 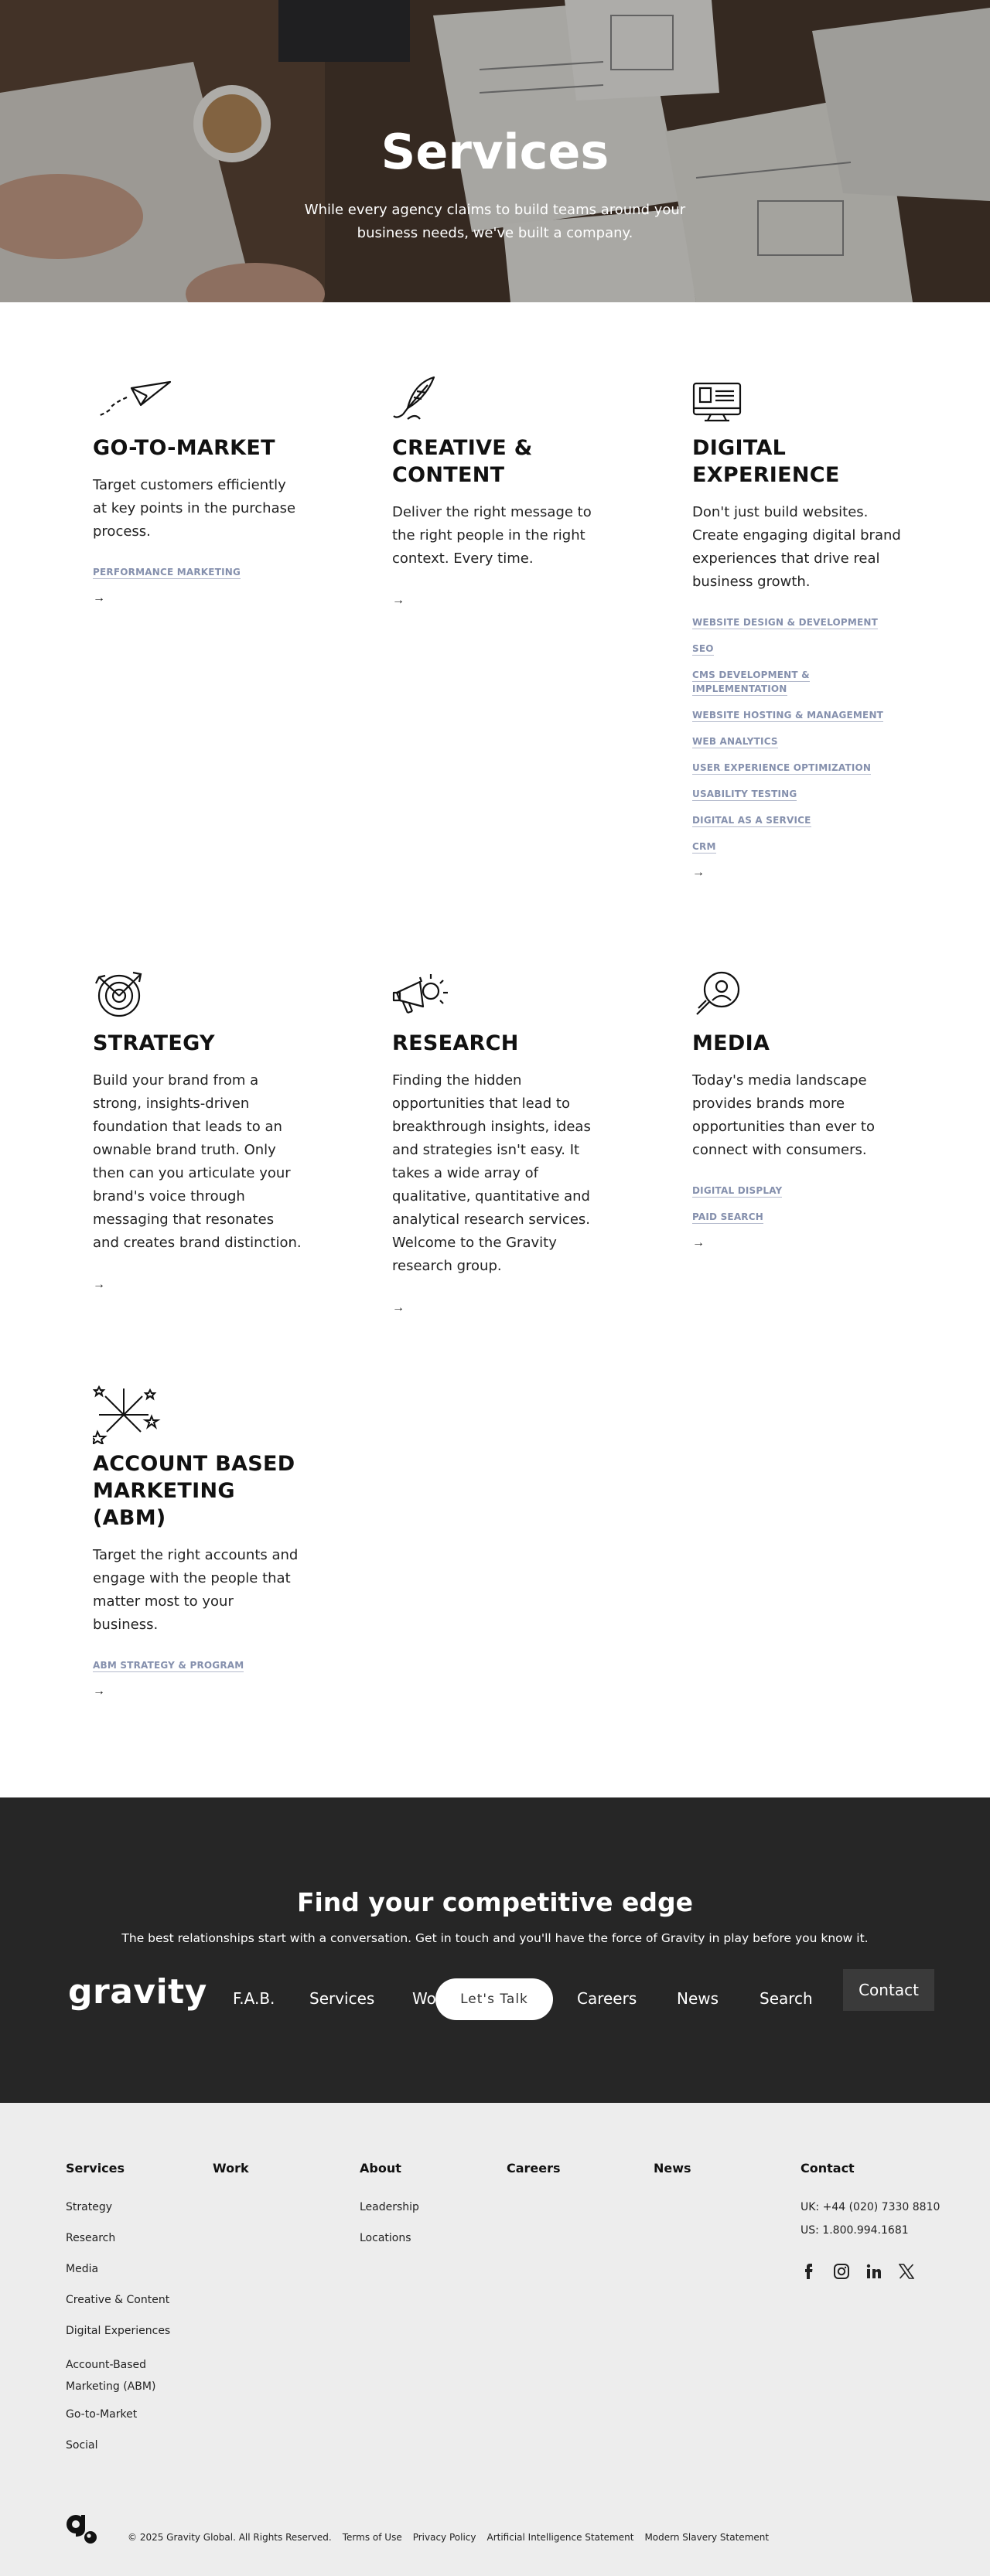 What do you see at coordinates (494, 1999) in the screenshot?
I see `lets-talk-button: Let's Talk` at bounding box center [494, 1999].